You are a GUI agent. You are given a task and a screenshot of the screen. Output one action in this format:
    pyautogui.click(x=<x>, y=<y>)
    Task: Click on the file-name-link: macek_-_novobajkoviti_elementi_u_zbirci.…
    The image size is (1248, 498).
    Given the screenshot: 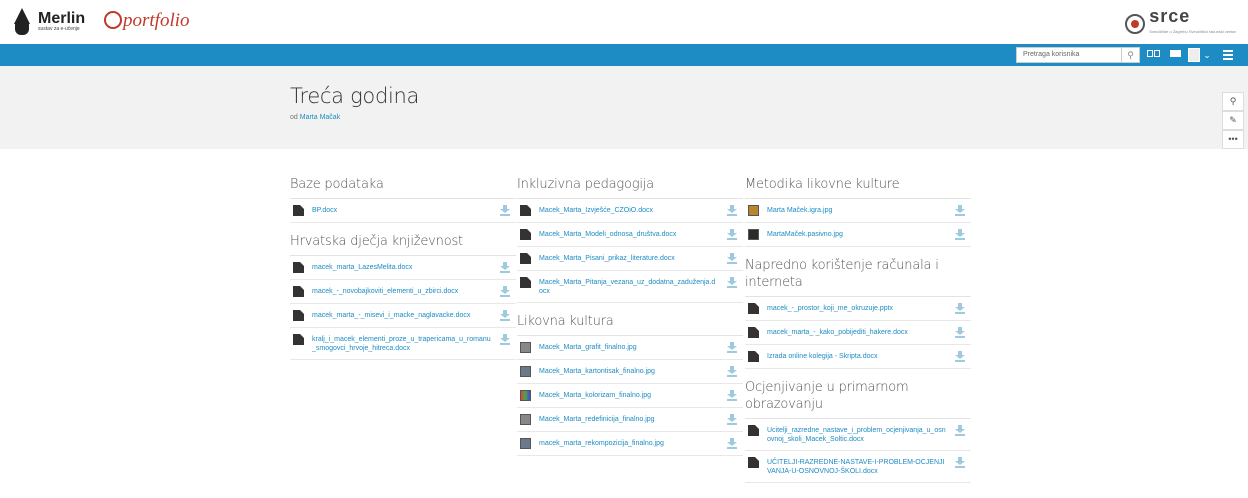 What is the action you would take?
    pyautogui.click(x=385, y=291)
    